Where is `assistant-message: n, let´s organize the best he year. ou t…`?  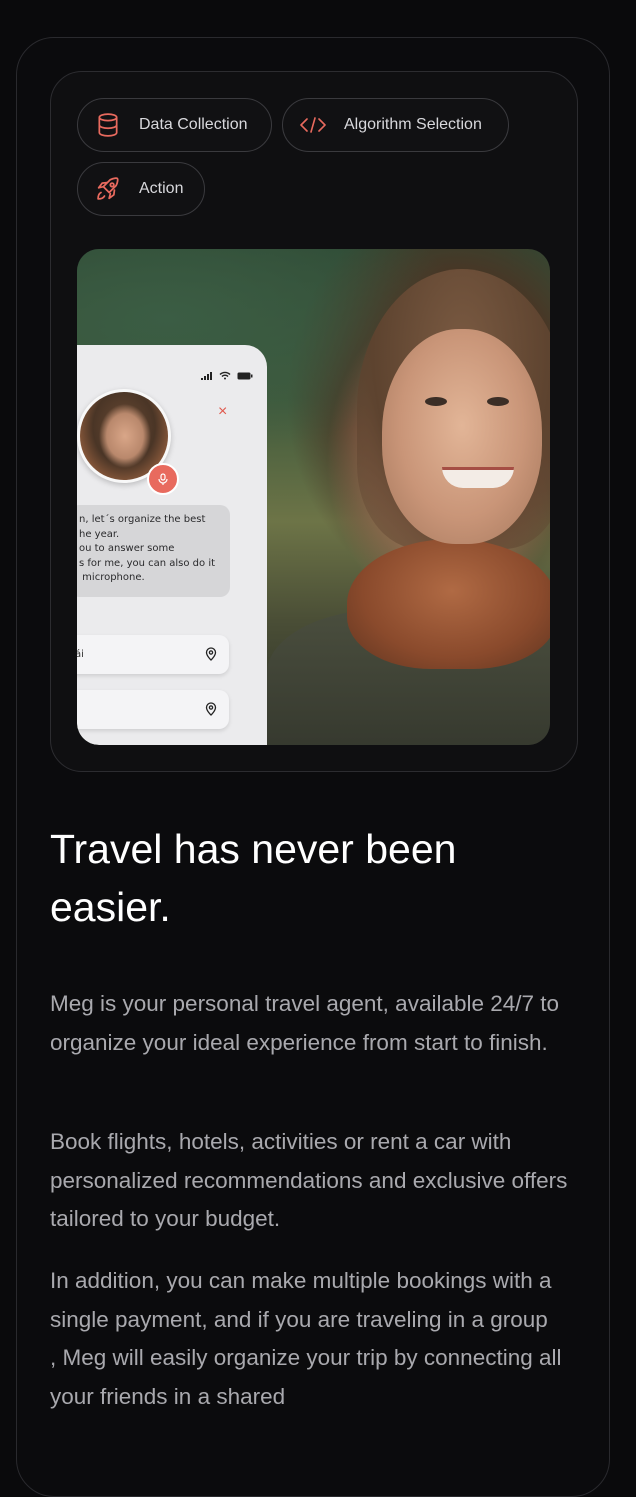
assistant-message: n, let´s organize the best he year. ou t… is located at coordinates (153, 551).